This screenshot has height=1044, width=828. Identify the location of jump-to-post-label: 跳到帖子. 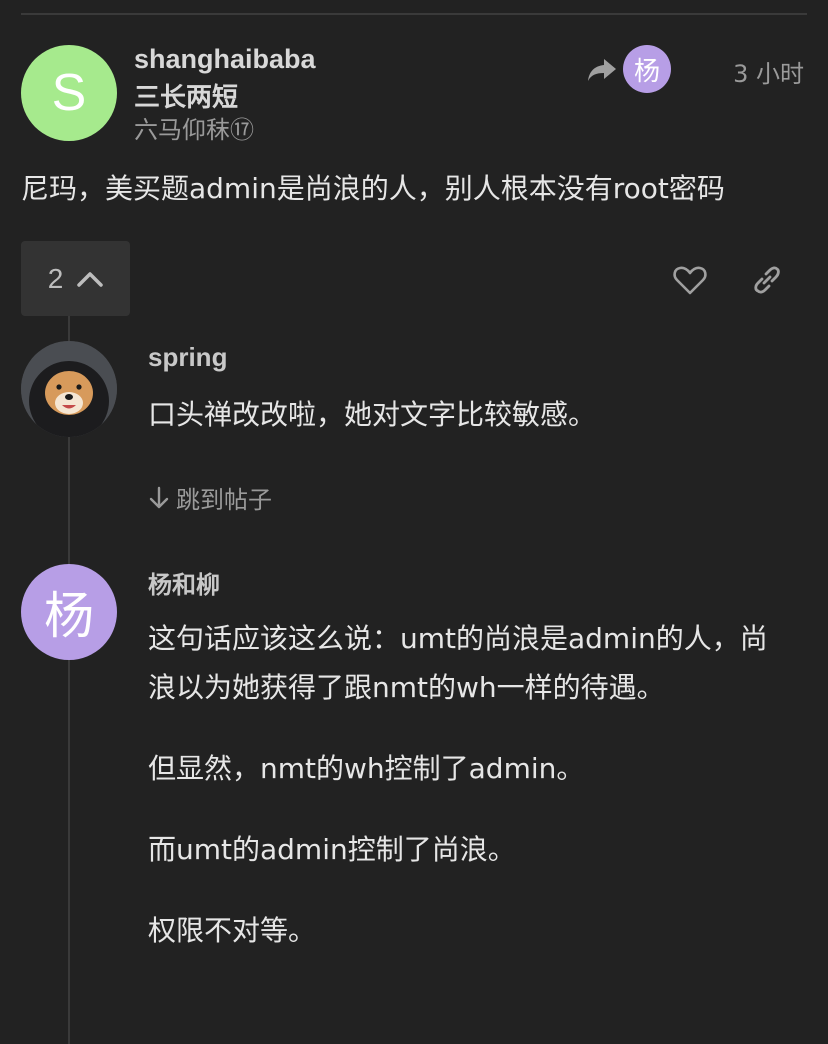
(224, 500).